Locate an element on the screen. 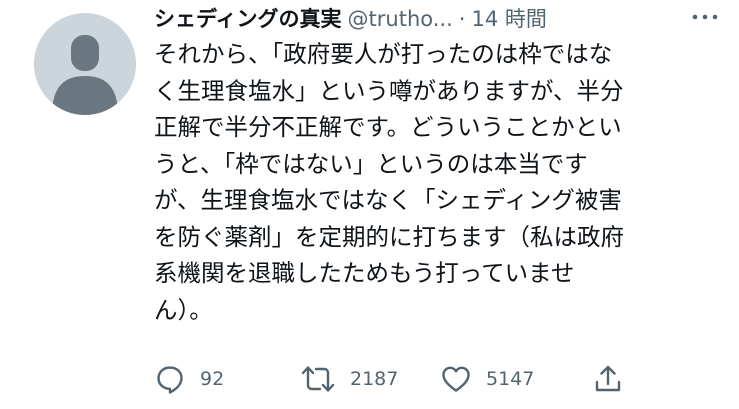 The width and height of the screenshot is (739, 409). retweet-button: 2187 is located at coordinates (349, 379).